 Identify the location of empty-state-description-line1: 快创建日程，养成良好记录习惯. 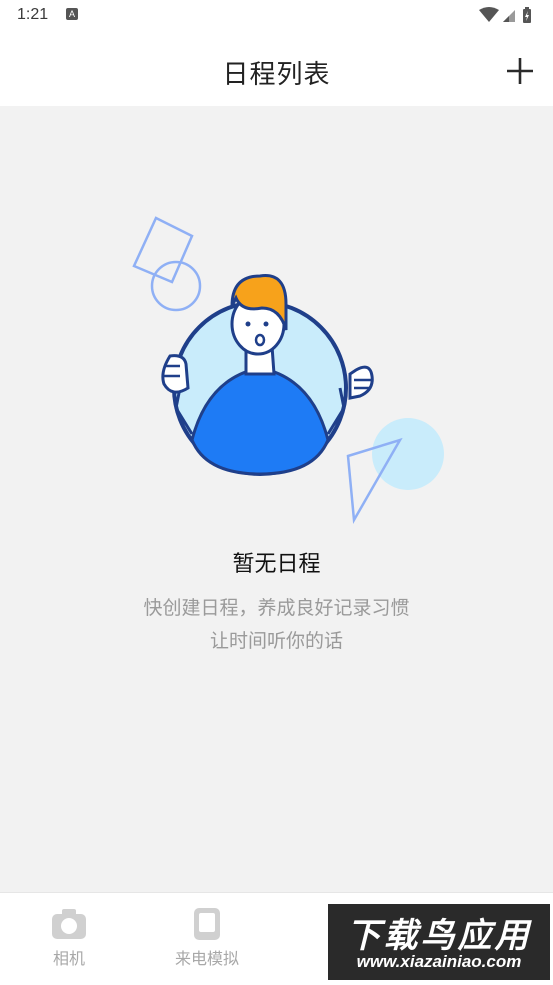
(276, 608).